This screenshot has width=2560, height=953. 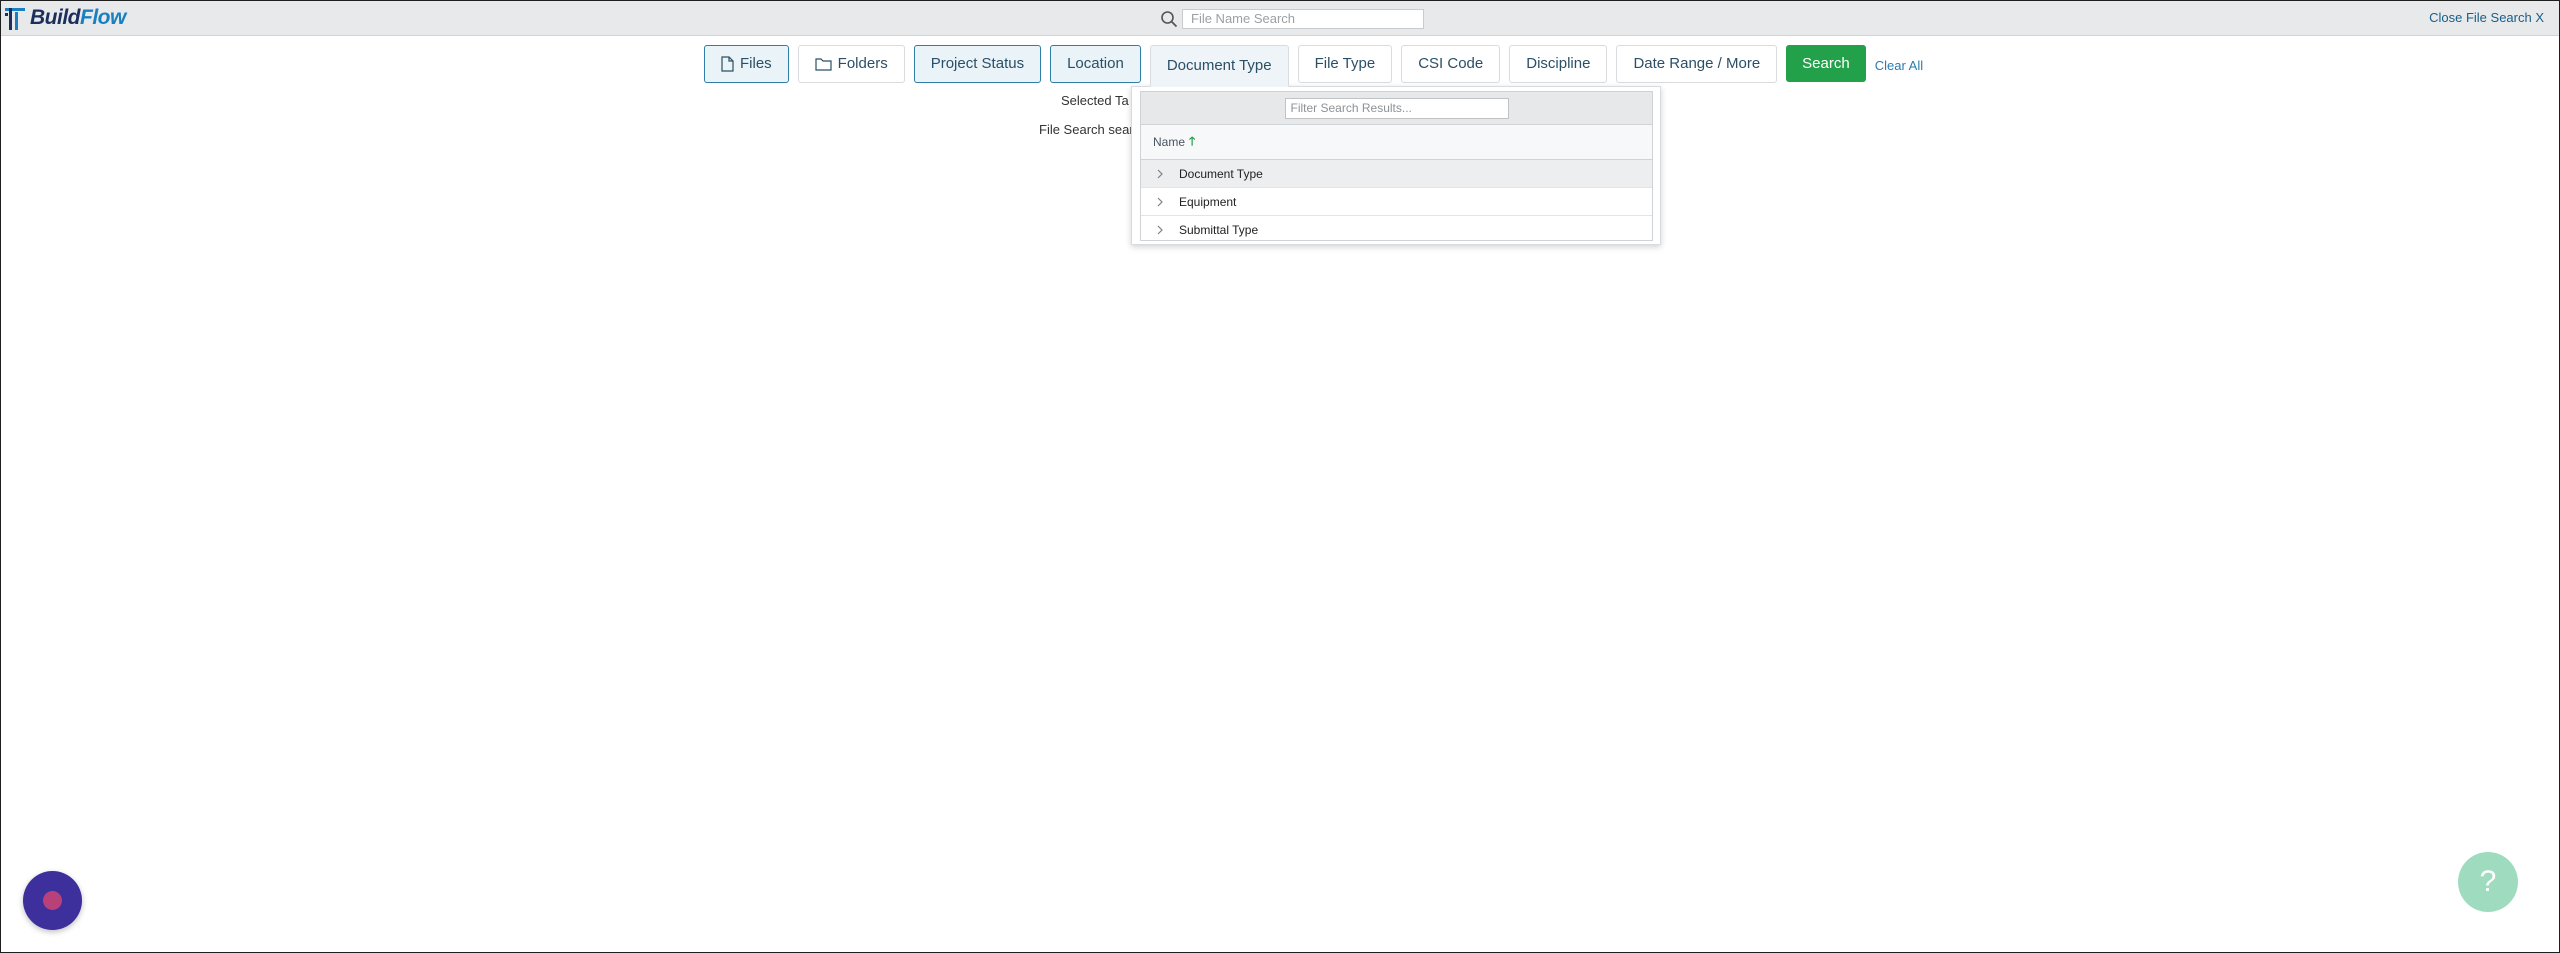 What do you see at coordinates (1169, 18) in the screenshot?
I see `search-icon` at bounding box center [1169, 18].